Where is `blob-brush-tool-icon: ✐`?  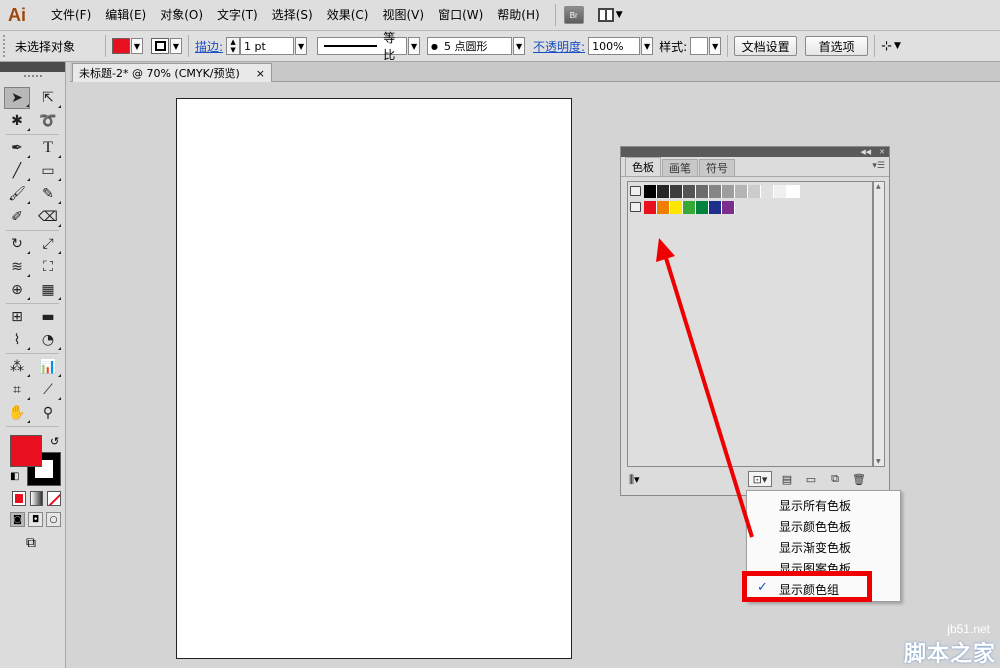
blob-brush-tool-icon: ✐ is located at coordinates (17, 217).